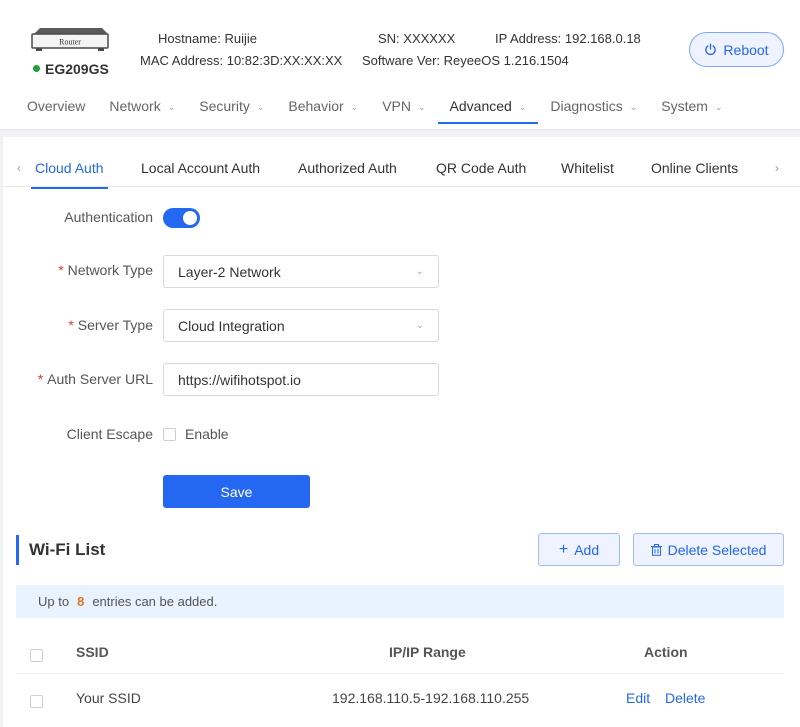  I want to click on mac-label: MAC Address:, so click(182, 60).